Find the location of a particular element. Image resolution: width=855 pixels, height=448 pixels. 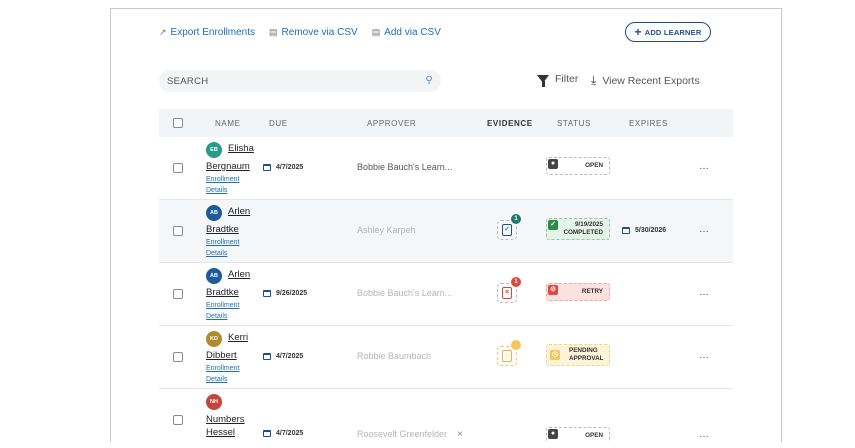

avatar: KD is located at coordinates (214, 339).